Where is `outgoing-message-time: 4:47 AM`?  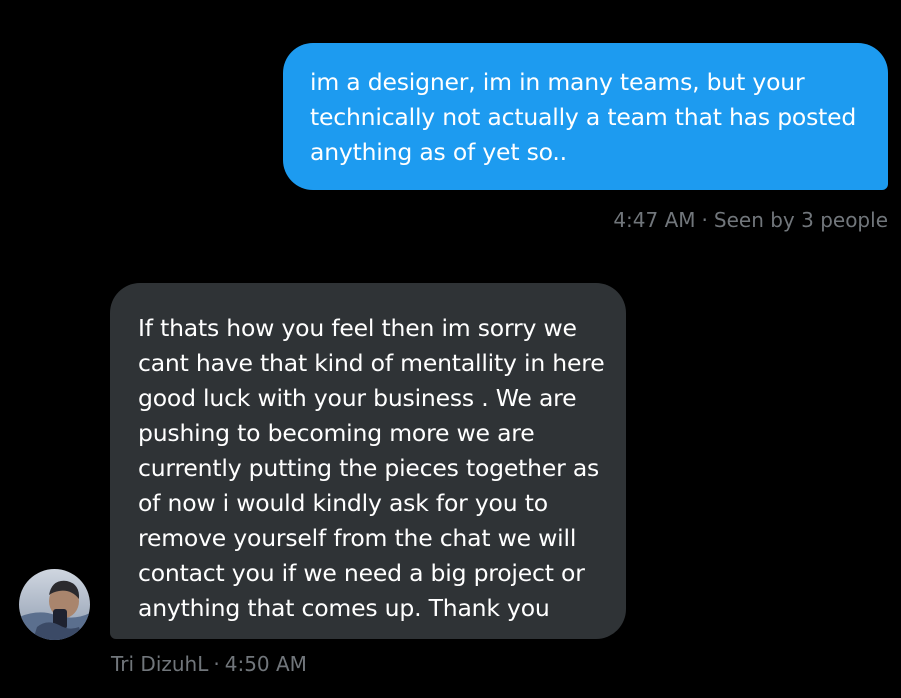
outgoing-message-time: 4:47 AM is located at coordinates (654, 220).